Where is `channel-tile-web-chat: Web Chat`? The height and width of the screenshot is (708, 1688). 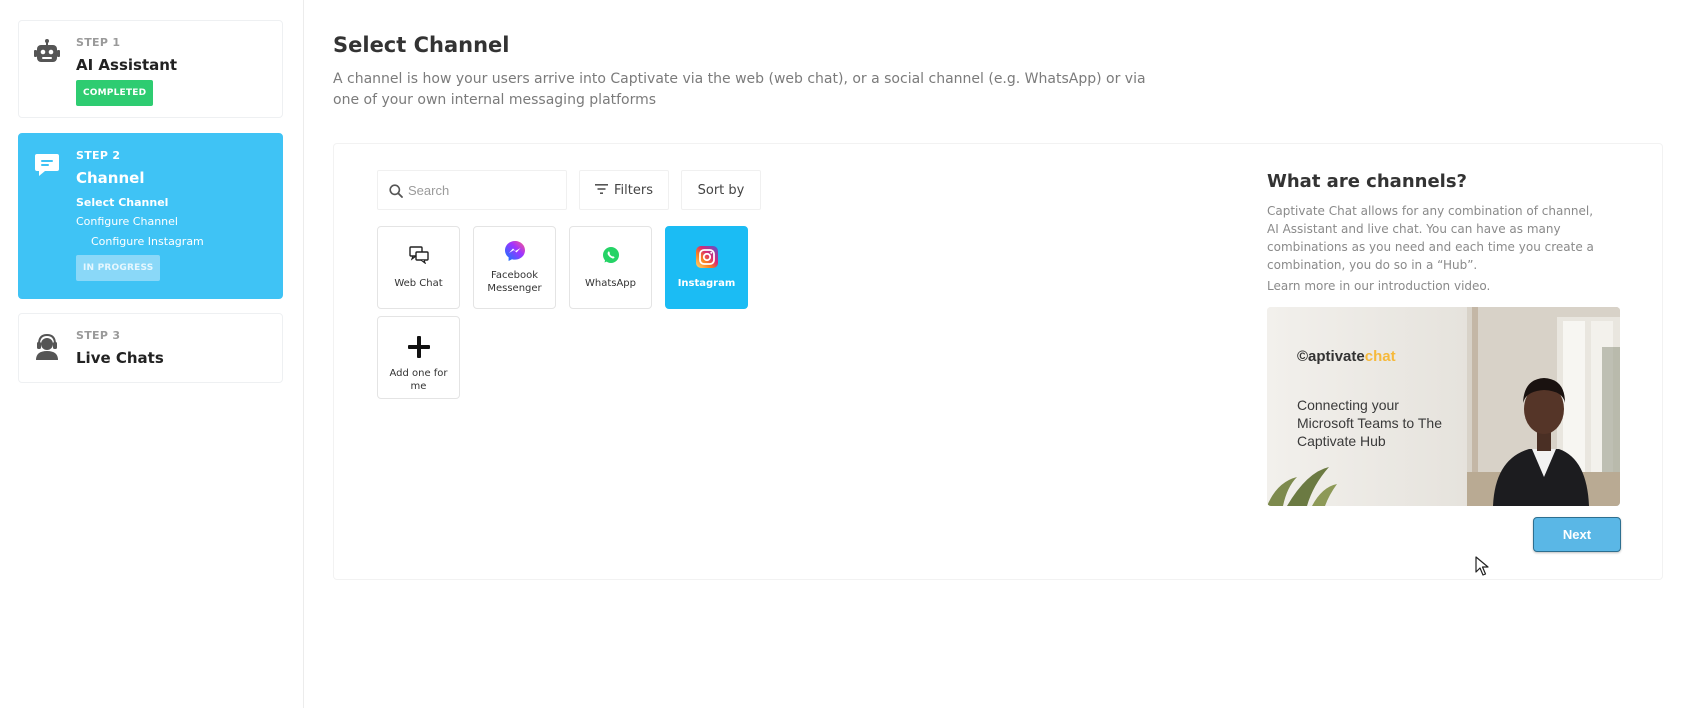
channel-tile-web-chat: Web Chat is located at coordinates (418, 267).